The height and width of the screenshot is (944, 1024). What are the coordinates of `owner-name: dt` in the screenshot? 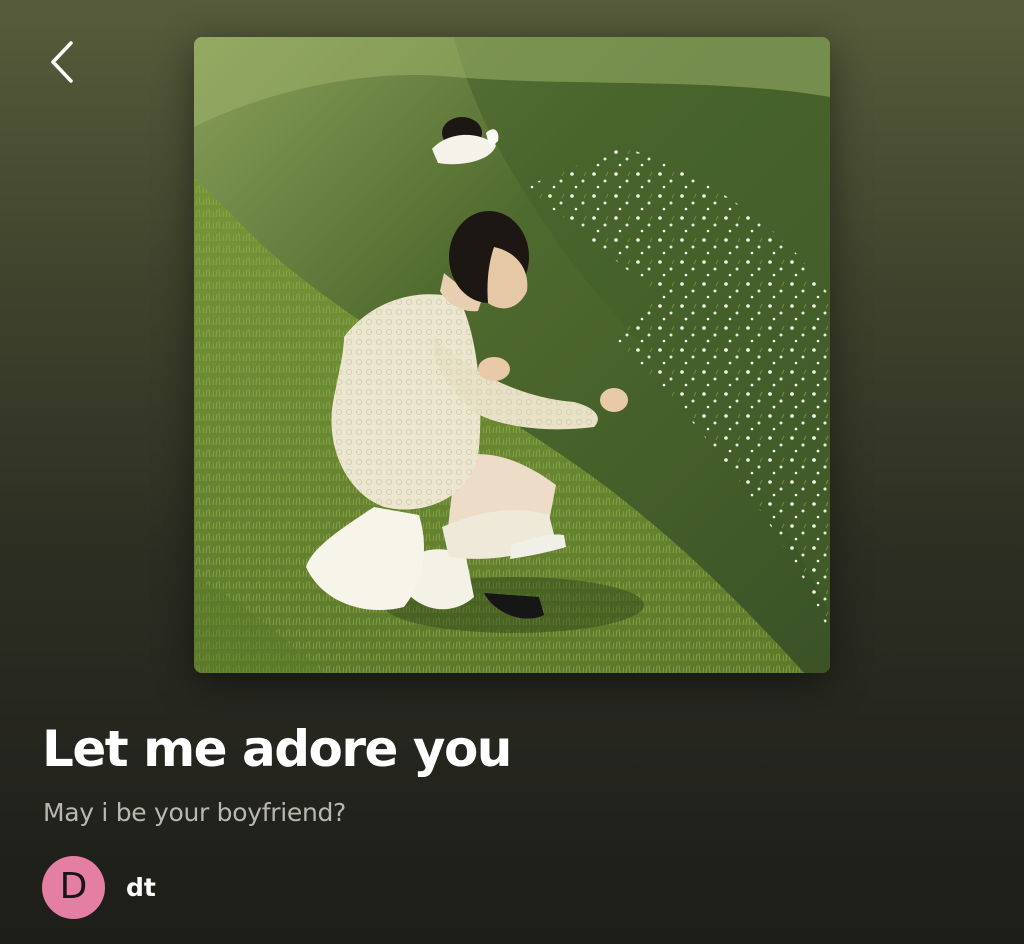 It's located at (141, 887).